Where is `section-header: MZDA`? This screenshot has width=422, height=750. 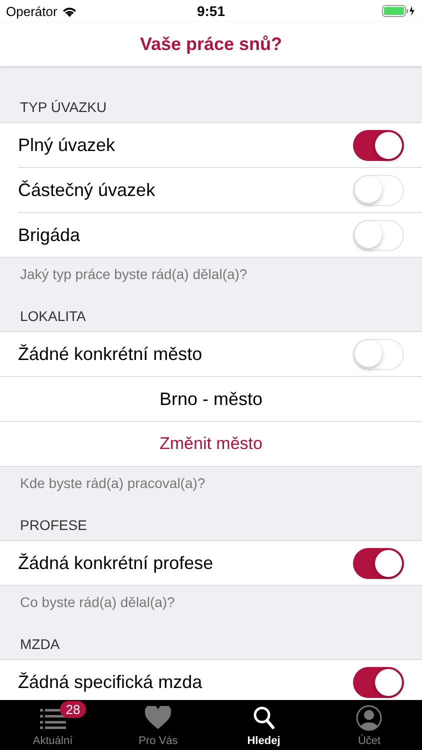
section-header: MZDA is located at coordinates (40, 644).